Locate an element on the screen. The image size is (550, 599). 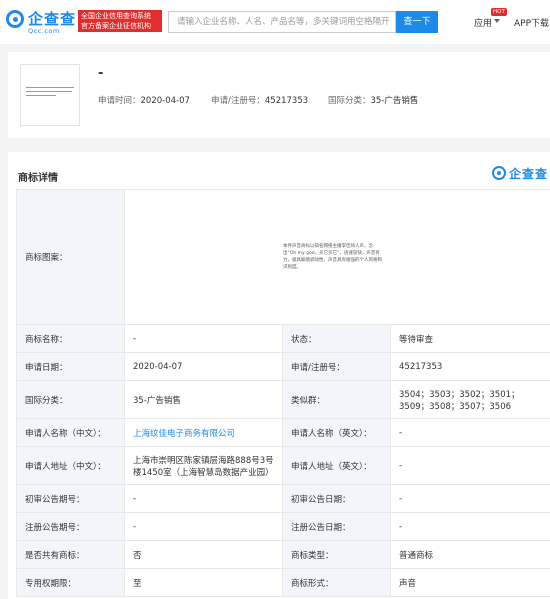
logo-subtext: Qcc.com is located at coordinates (44, 31).